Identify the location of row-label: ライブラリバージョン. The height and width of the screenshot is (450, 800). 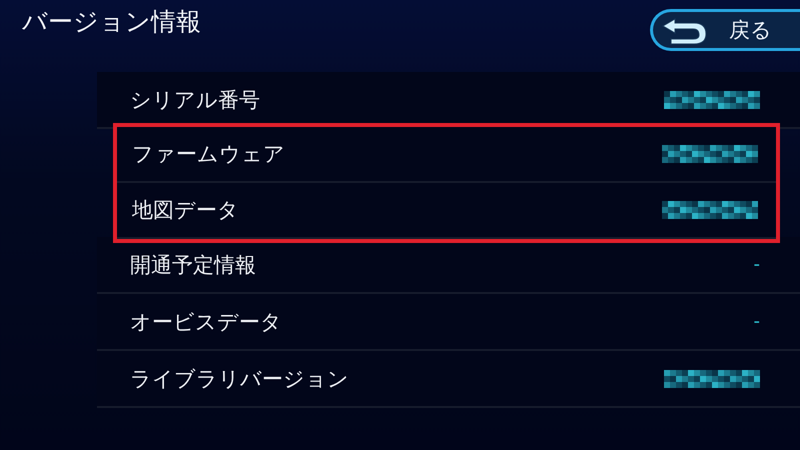
(239, 379).